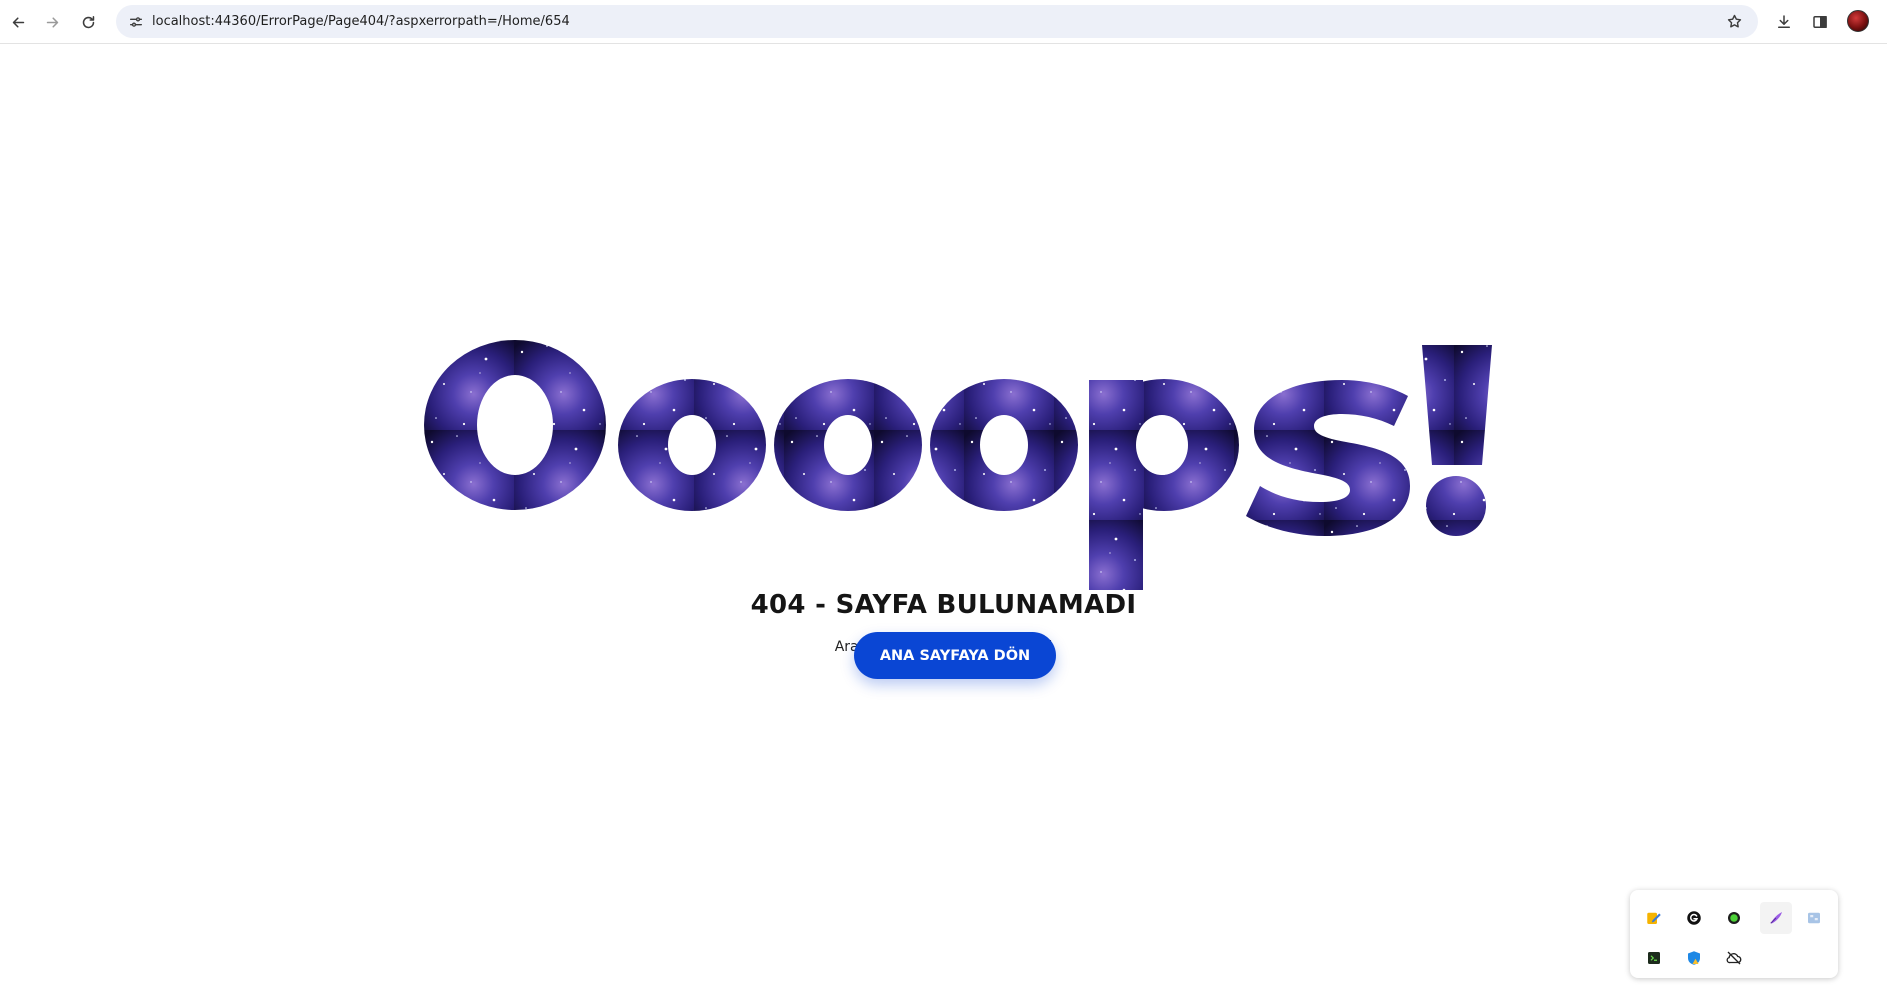  I want to click on cloud-off-icon, so click(1734, 958).